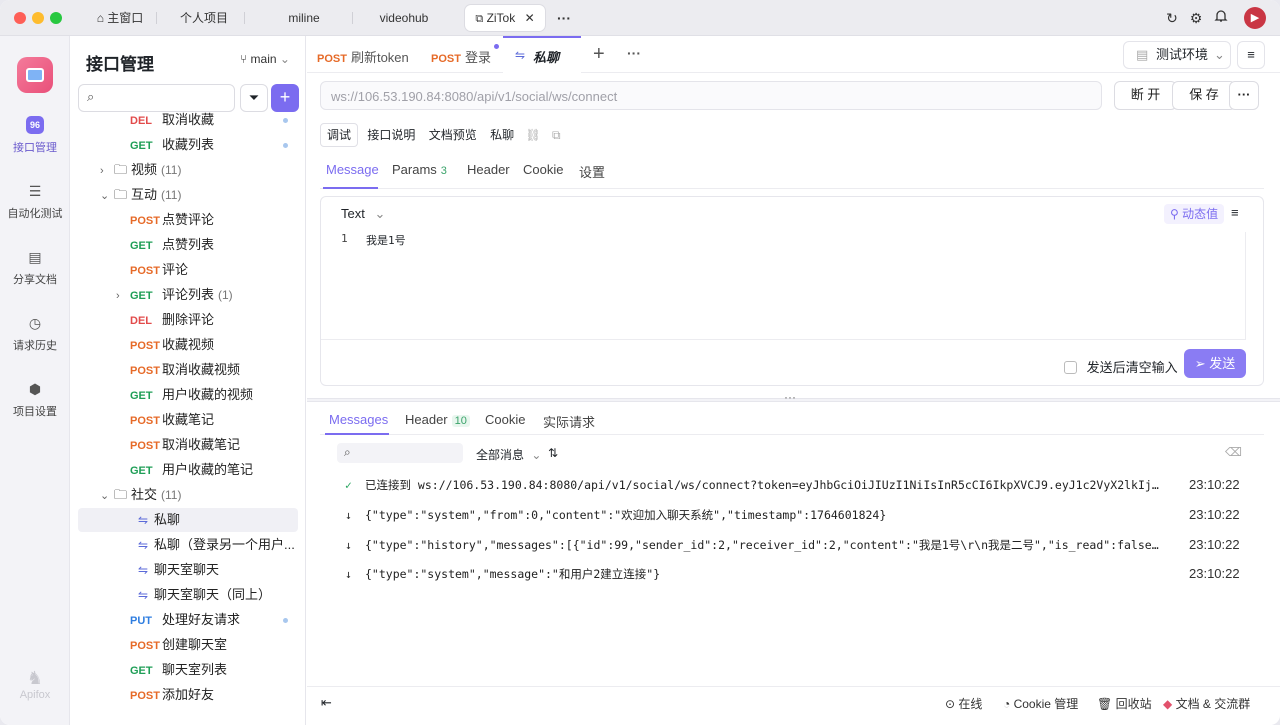  What do you see at coordinates (35, 201) in the screenshot?
I see `nav-automation: ☰ 自动化测试` at bounding box center [35, 201].